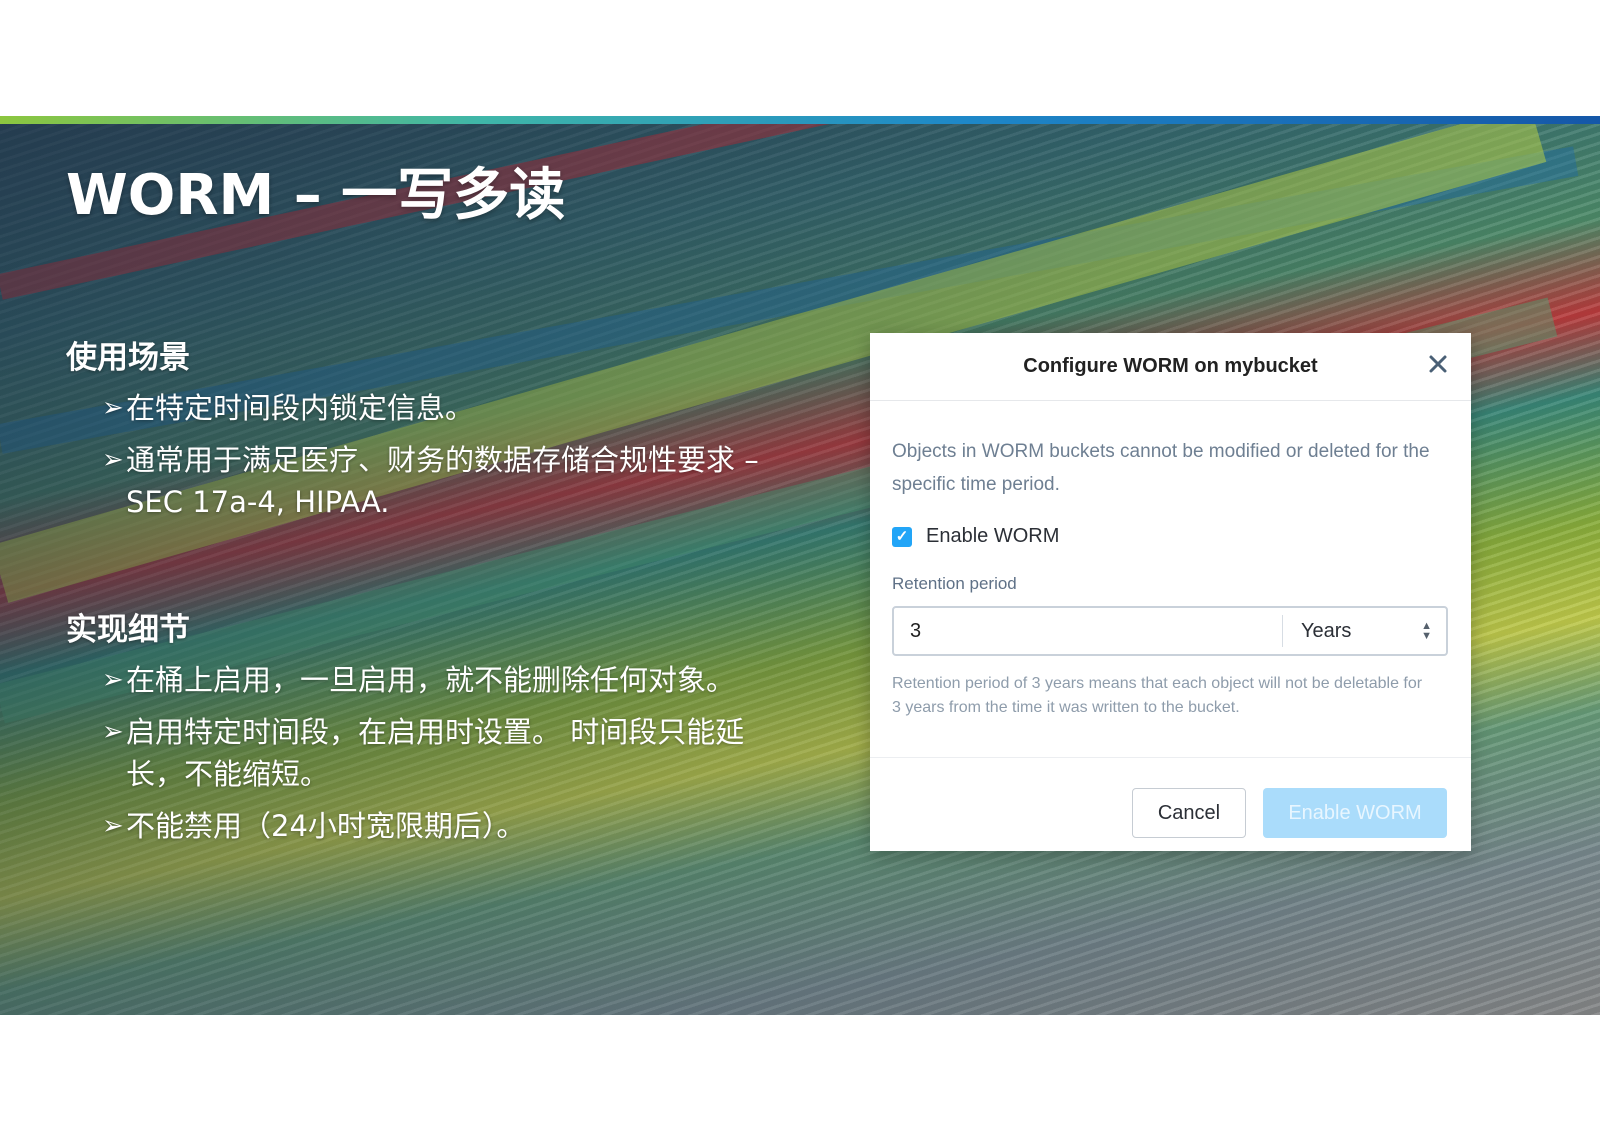 This screenshot has height=1131, width=1600. Describe the element at coordinates (800, 120) in the screenshot. I see `accent-bar` at that location.